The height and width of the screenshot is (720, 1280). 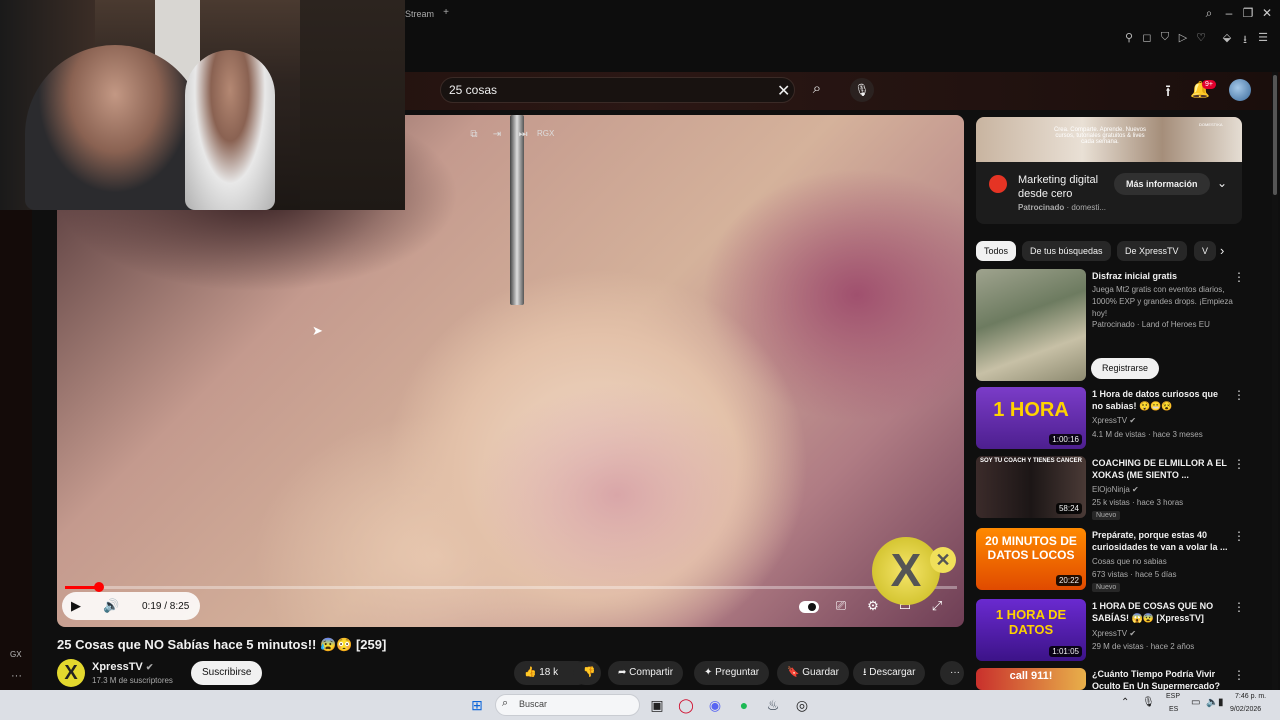 I want to click on rec-thumbnail-text: 20 MINUTOS DE DATOS LOCOS, so click(x=1031, y=548).